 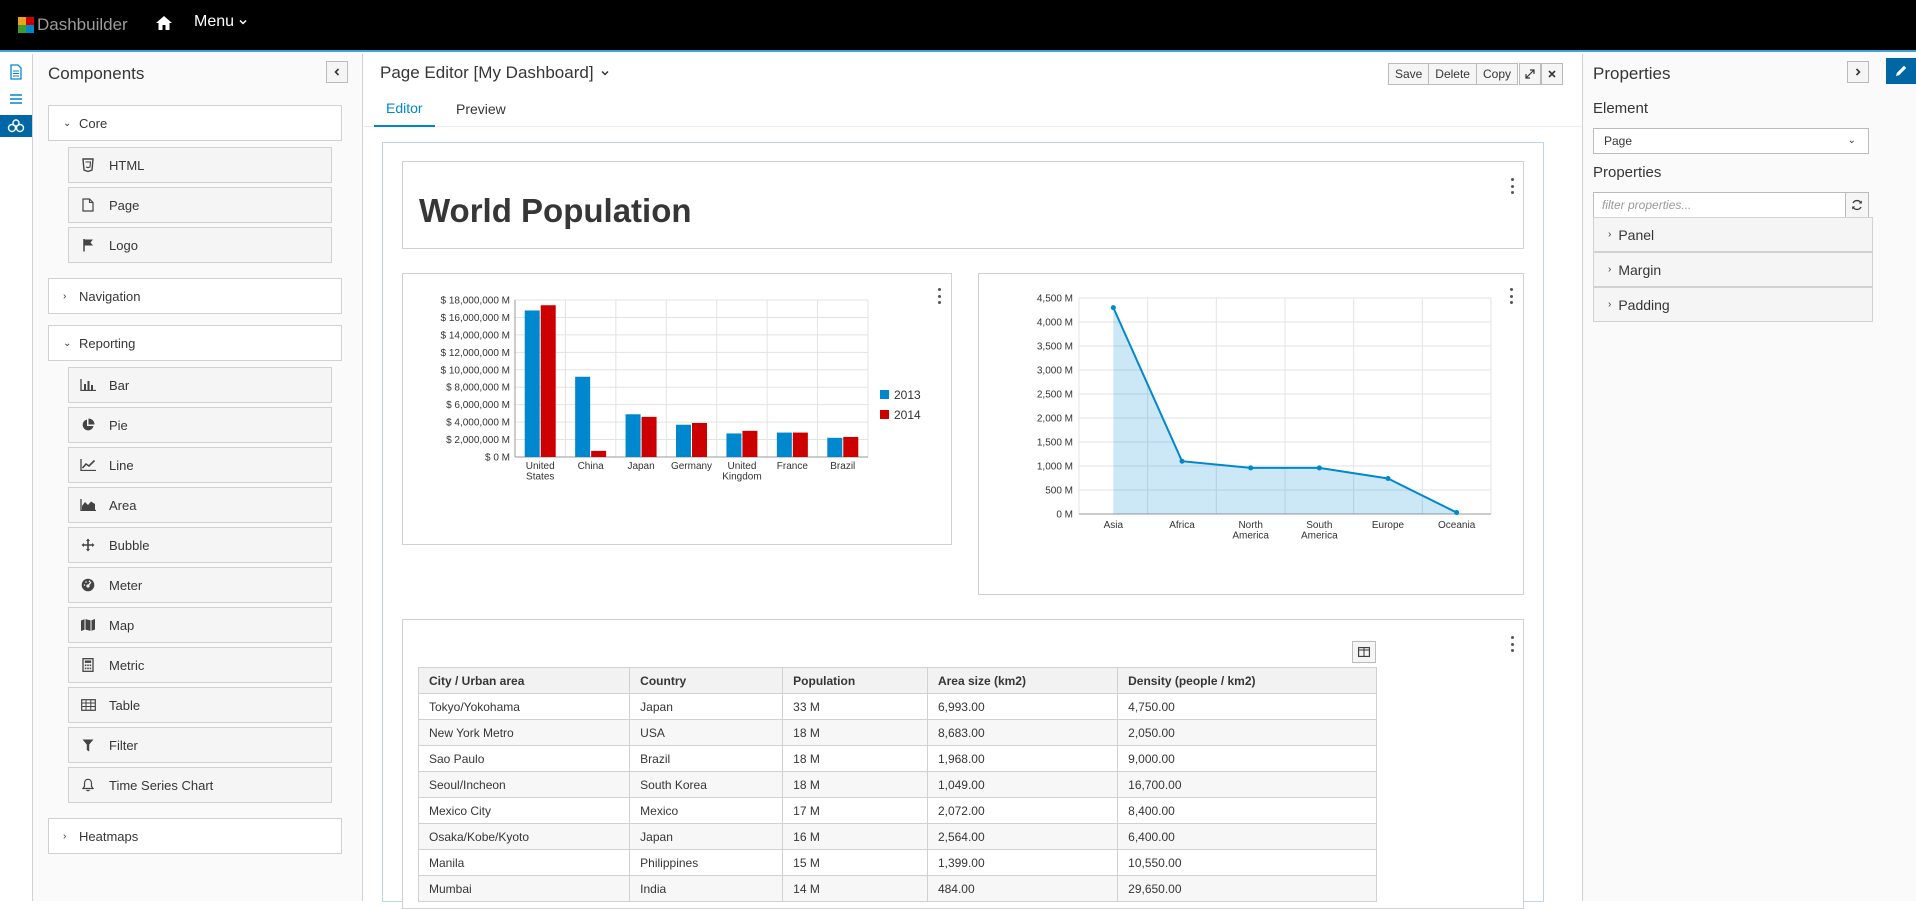 What do you see at coordinates (1621, 108) in the screenshot?
I see `element-label: Element` at bounding box center [1621, 108].